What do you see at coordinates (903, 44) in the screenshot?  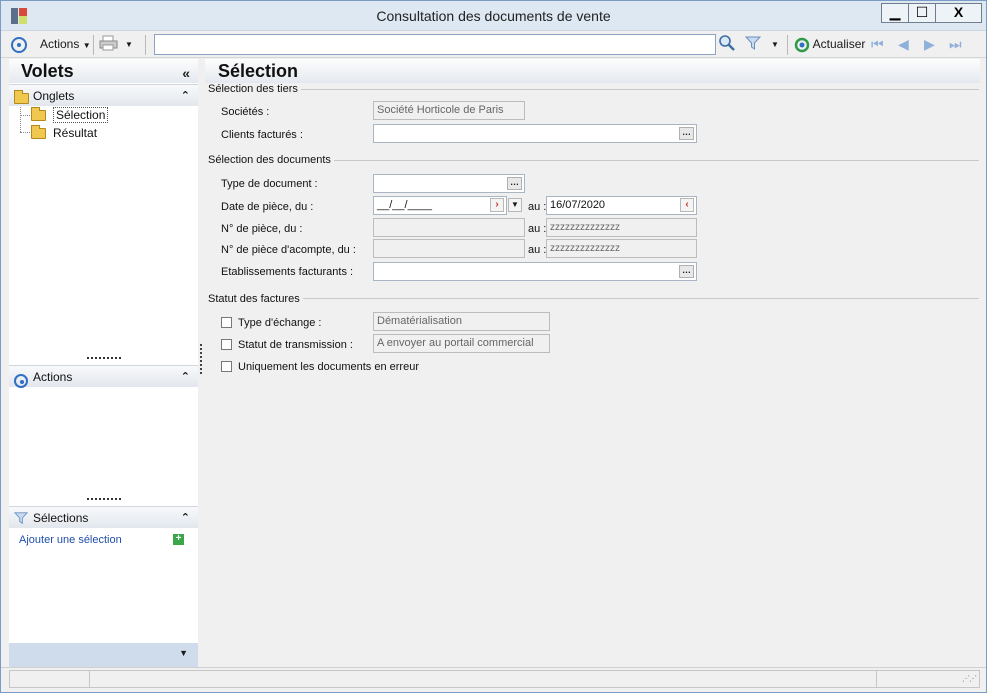 I see `previous-record-icon: ◀` at bounding box center [903, 44].